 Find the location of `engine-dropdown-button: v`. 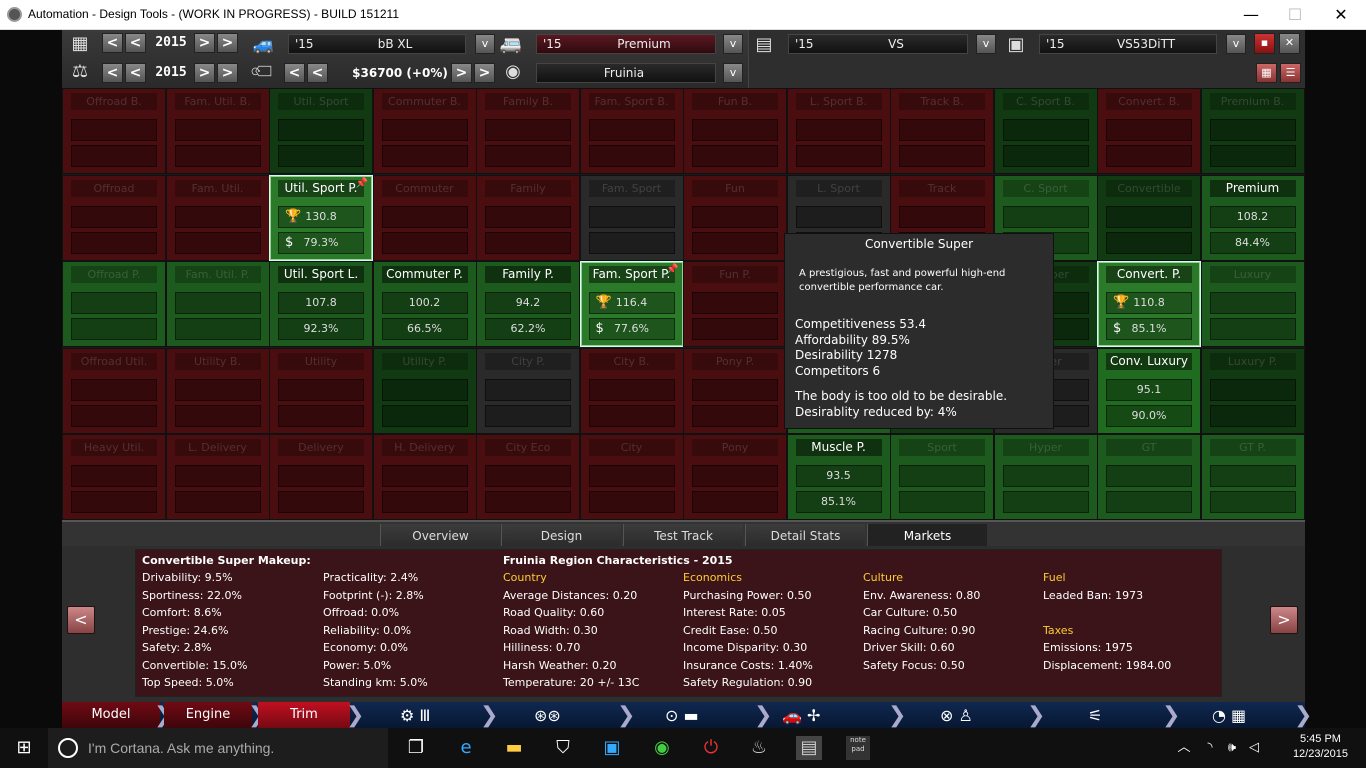

engine-dropdown-button: v is located at coordinates (986, 44).